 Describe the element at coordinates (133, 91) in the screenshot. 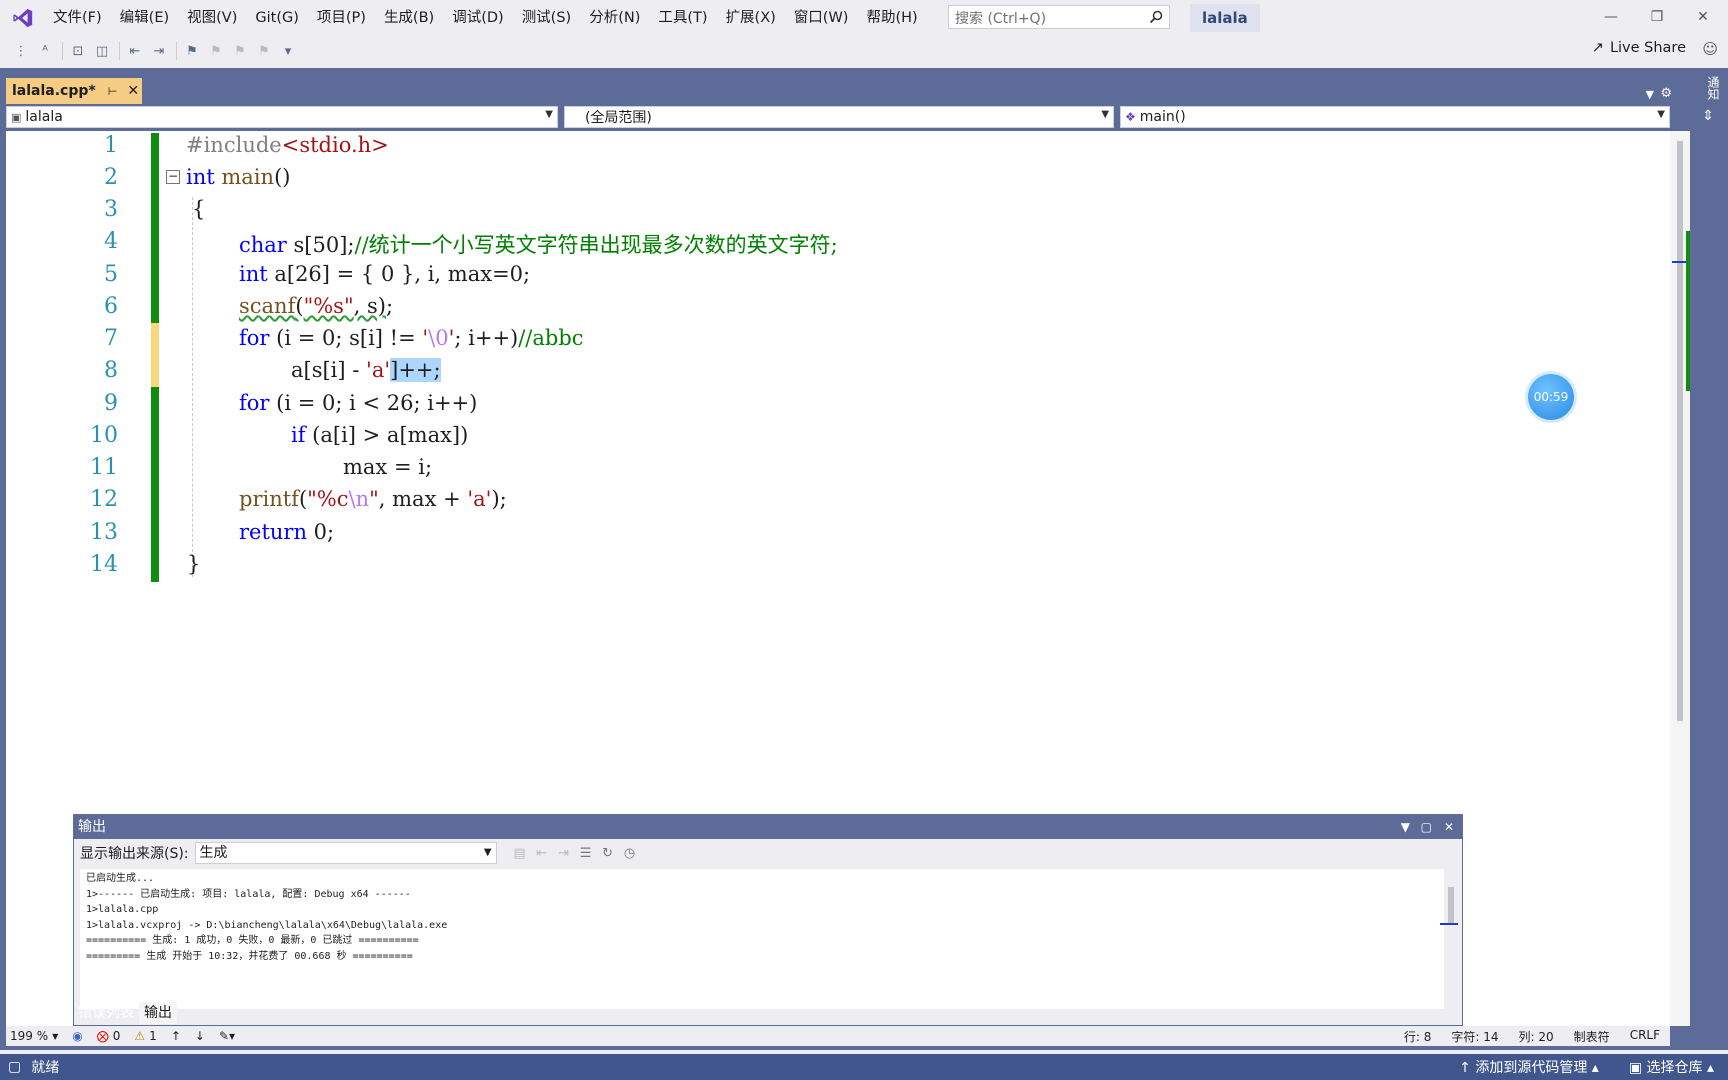

I see `close-tab-icon: ✕` at that location.